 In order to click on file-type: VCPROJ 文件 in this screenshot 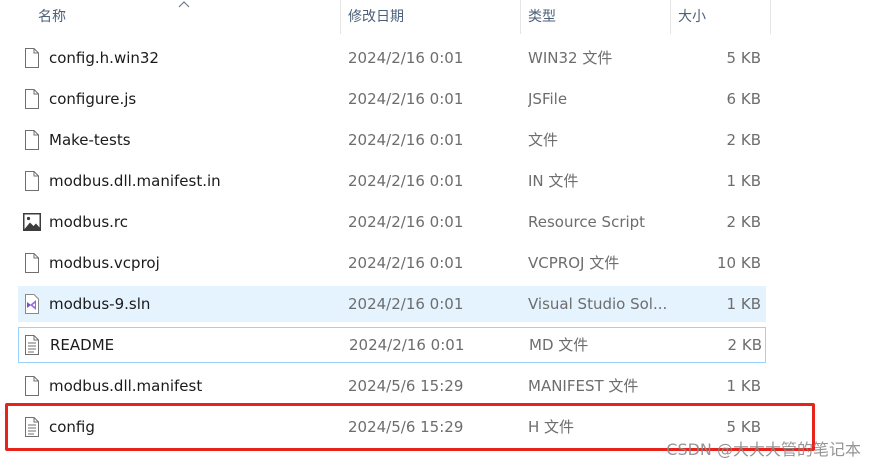, I will do `click(574, 263)`.